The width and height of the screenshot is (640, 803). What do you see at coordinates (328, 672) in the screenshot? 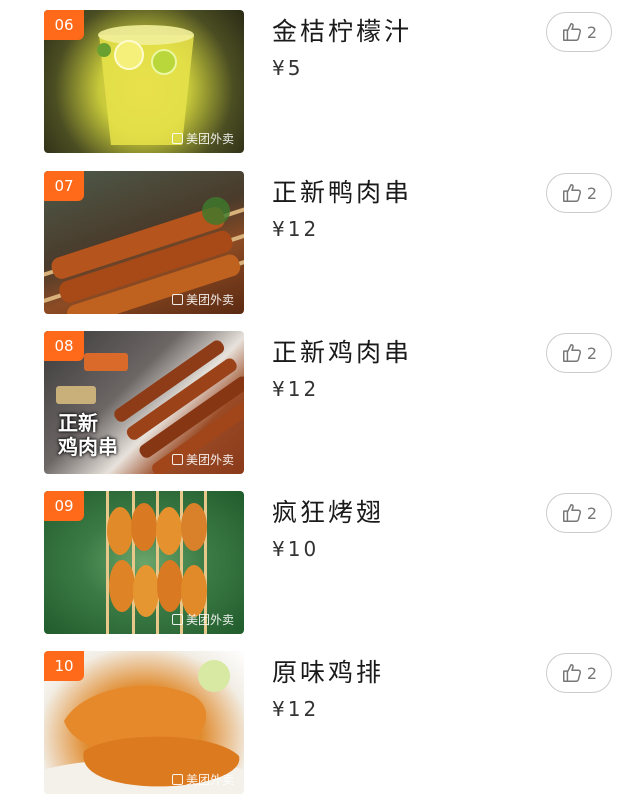
I see `product-name: 原味鸡排` at bounding box center [328, 672].